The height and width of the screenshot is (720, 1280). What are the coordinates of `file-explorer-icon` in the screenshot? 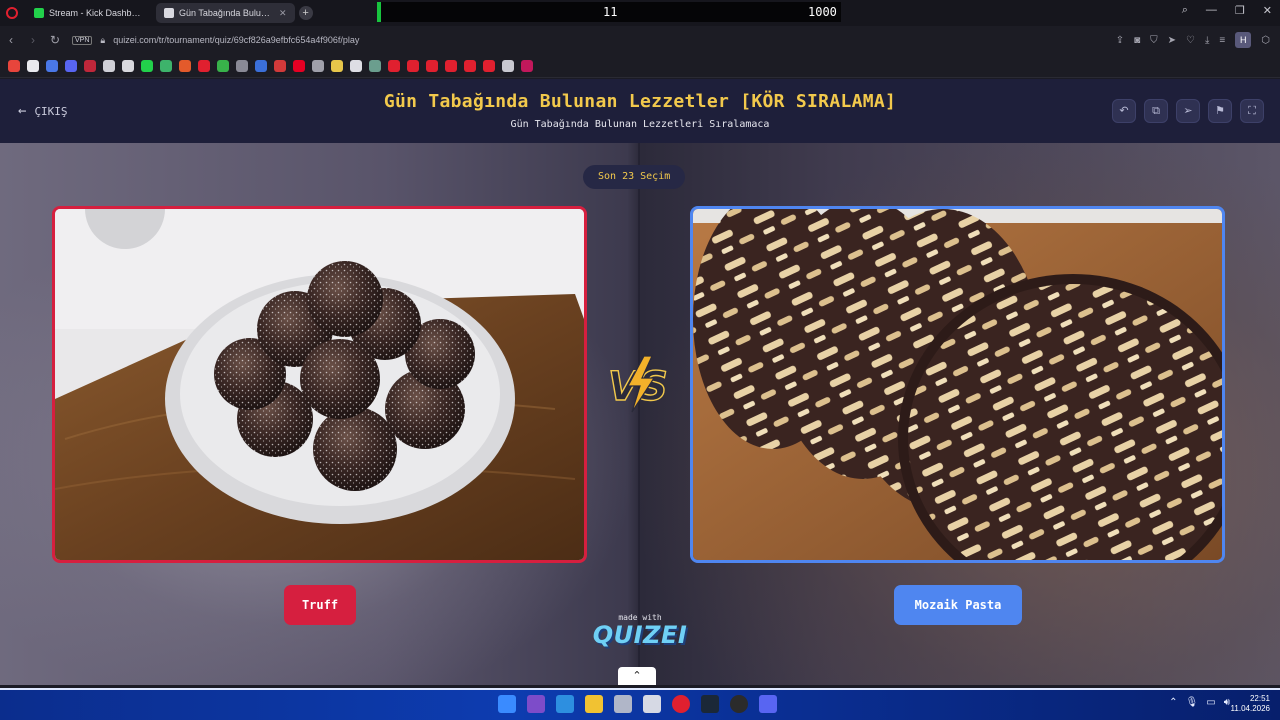 It's located at (594, 704).